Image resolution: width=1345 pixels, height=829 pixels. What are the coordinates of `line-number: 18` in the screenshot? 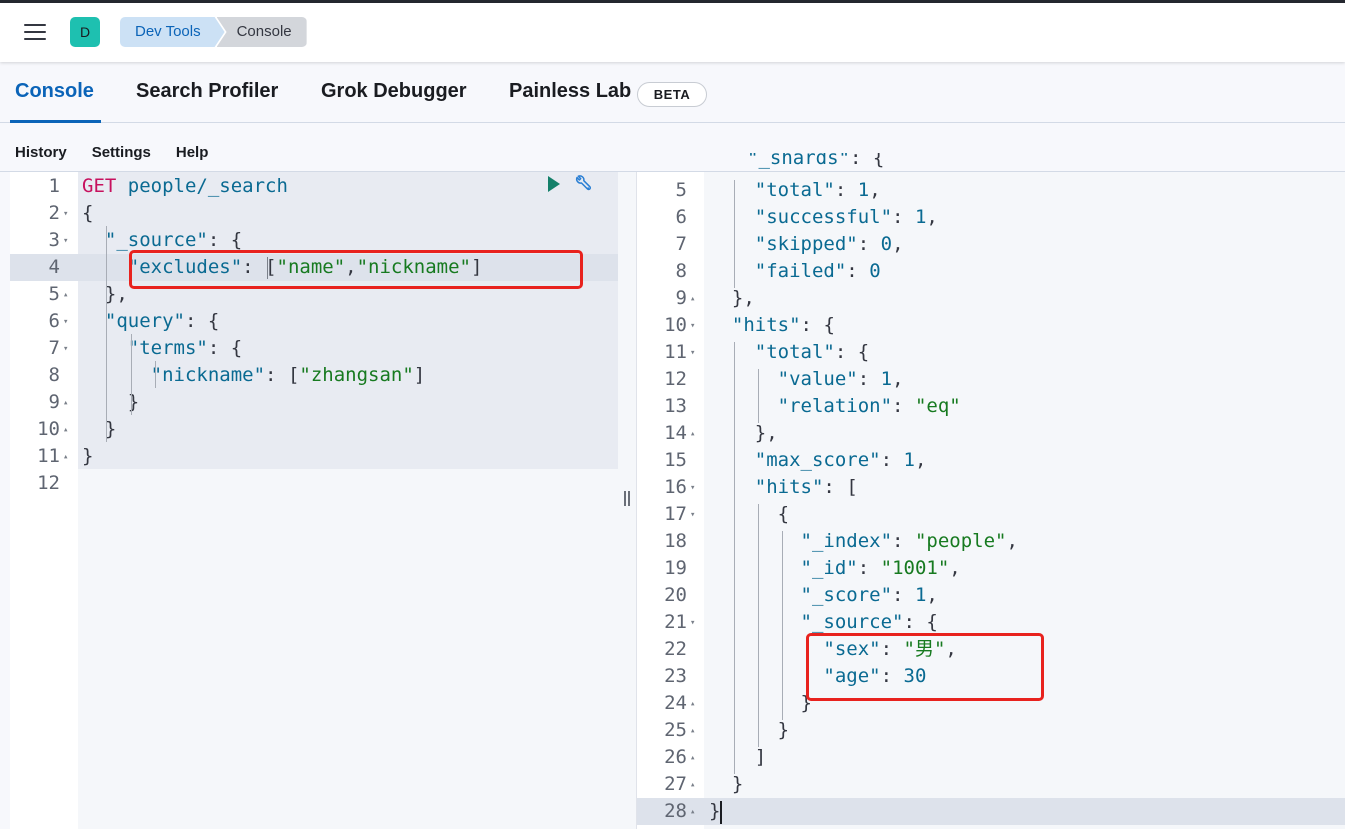 It's located at (675, 541).